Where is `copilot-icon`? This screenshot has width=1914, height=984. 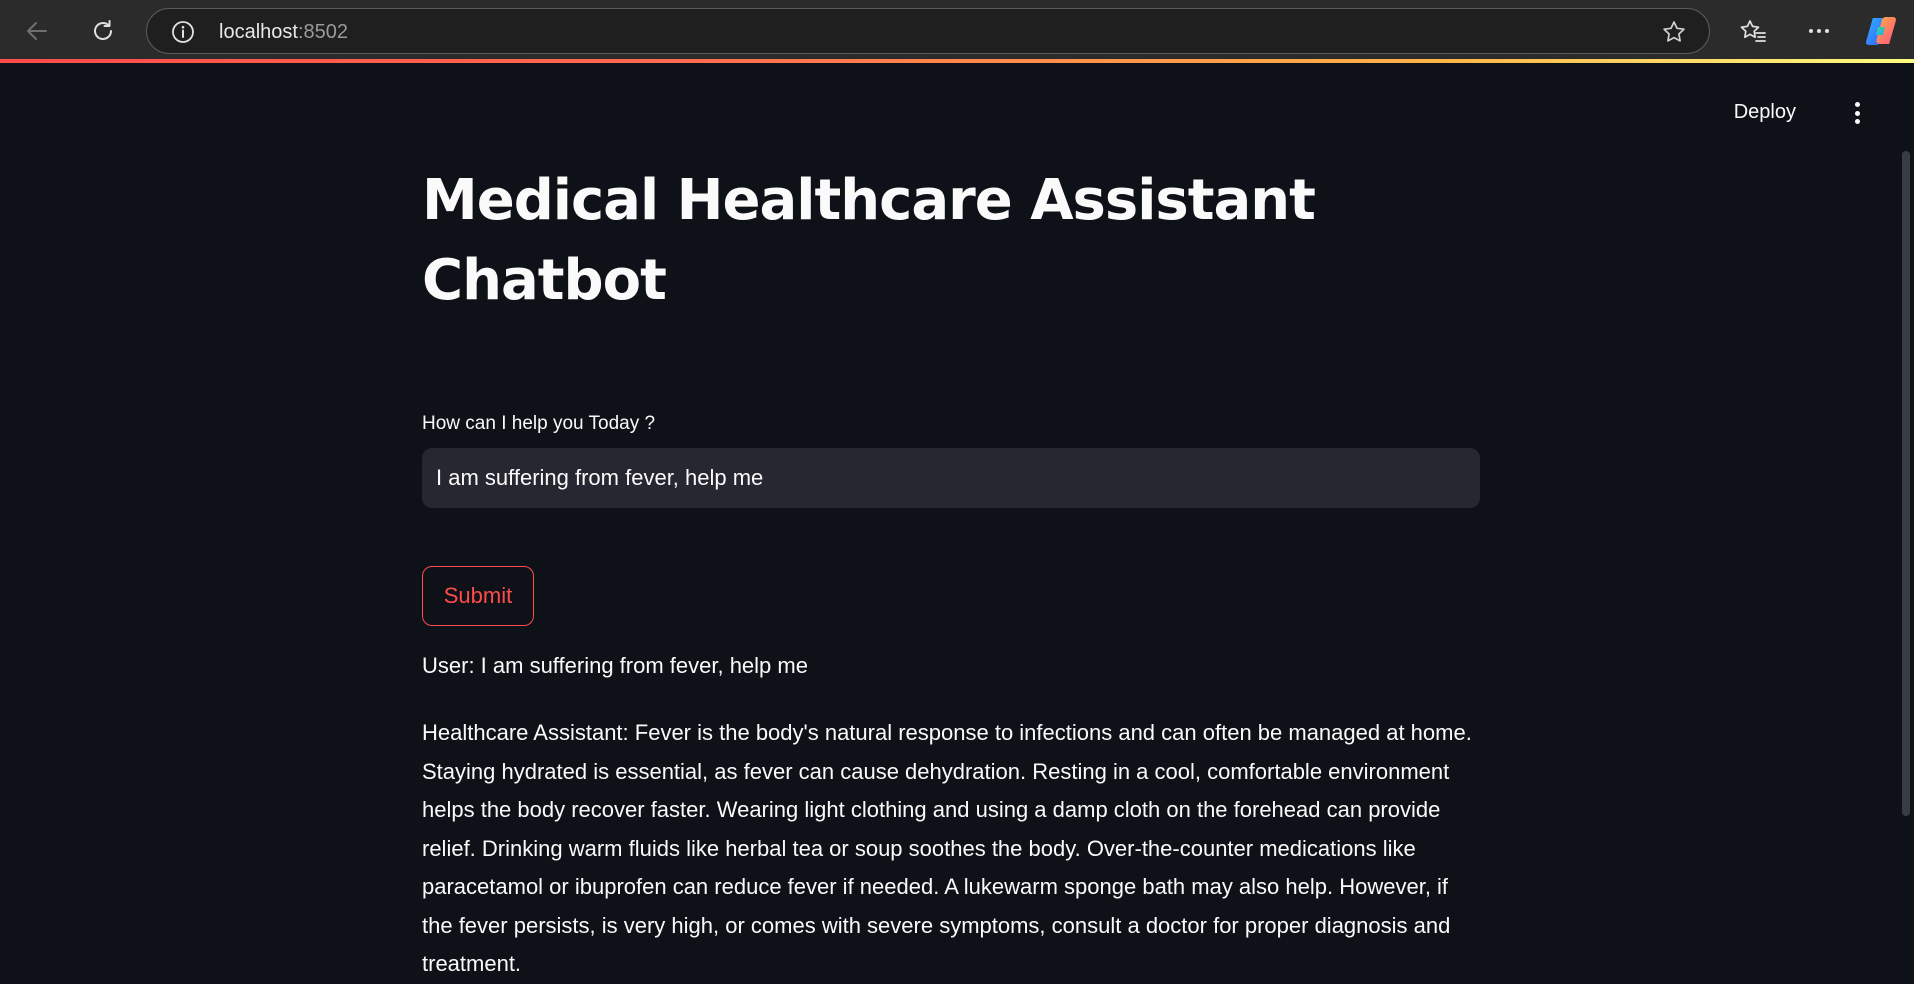
copilot-icon is located at coordinates (1881, 31).